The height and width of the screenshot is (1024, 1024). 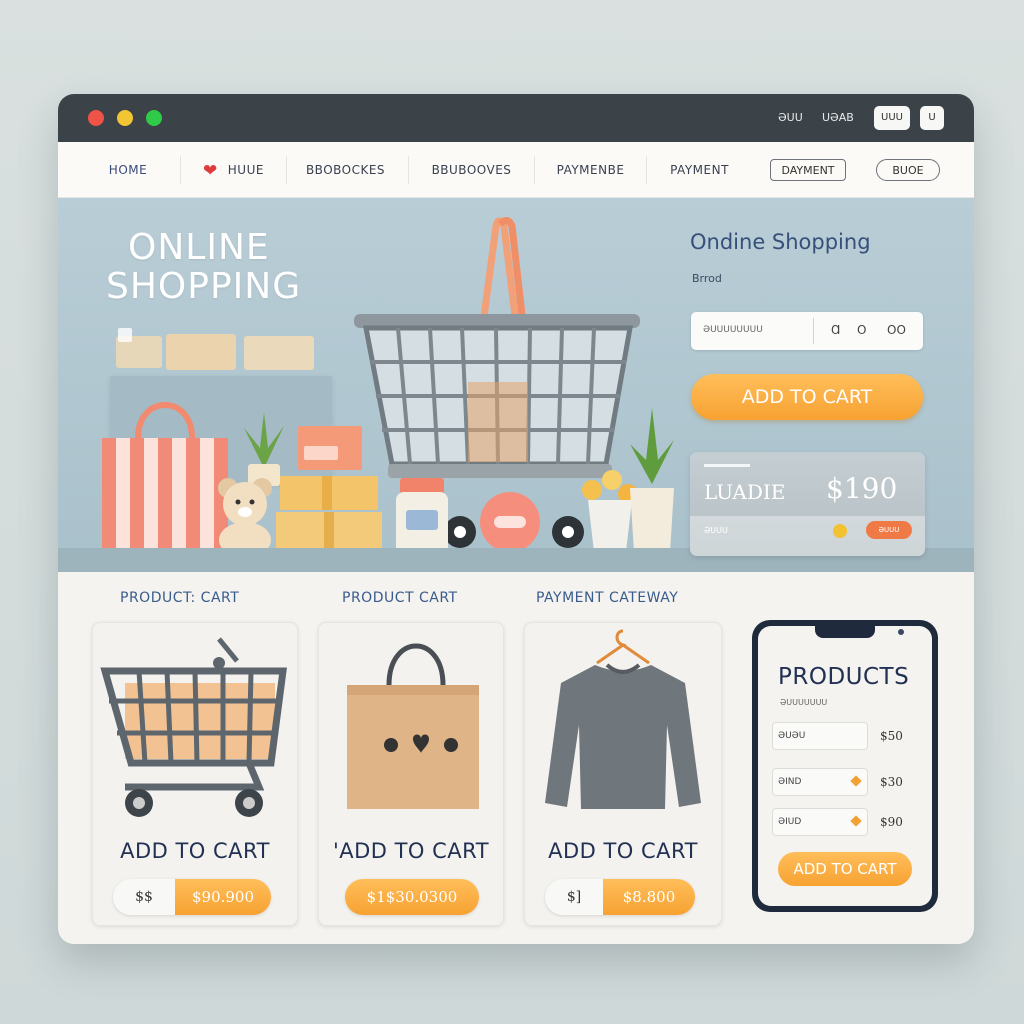 I want to click on titlebar-pill-2: U, so click(x=932, y=118).